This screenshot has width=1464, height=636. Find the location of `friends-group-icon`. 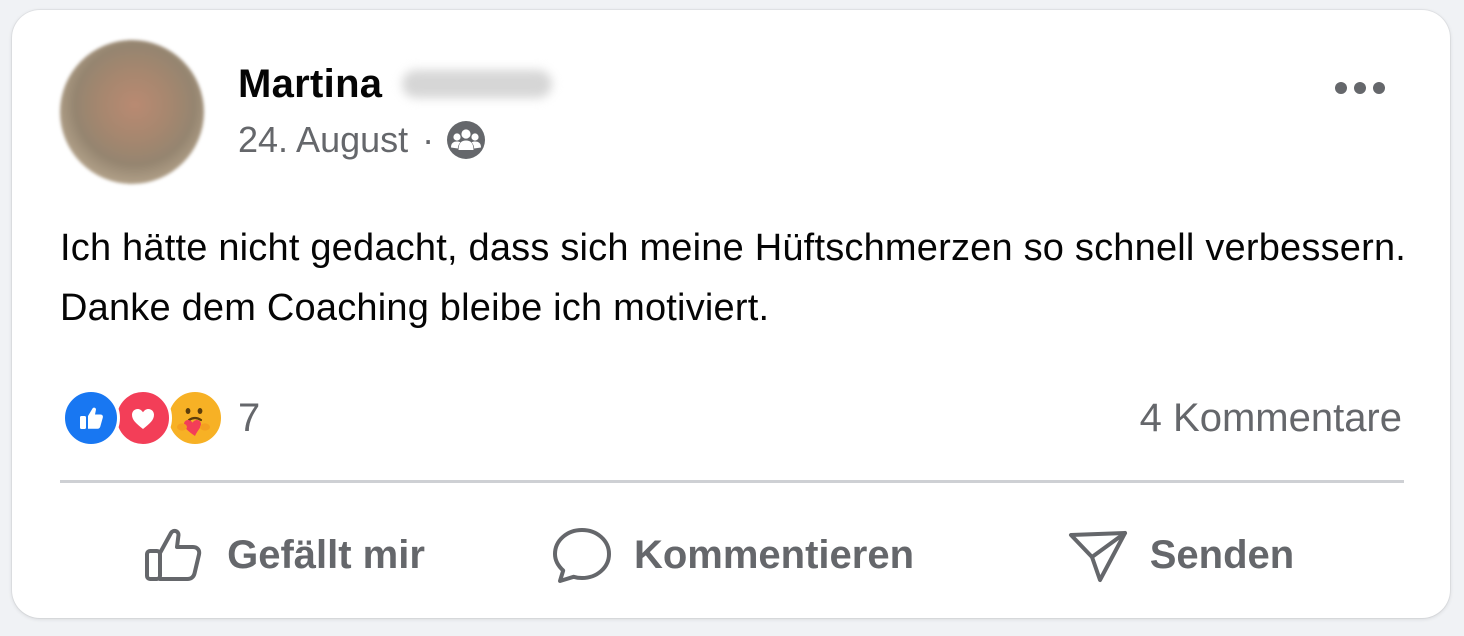

friends-group-icon is located at coordinates (466, 140).